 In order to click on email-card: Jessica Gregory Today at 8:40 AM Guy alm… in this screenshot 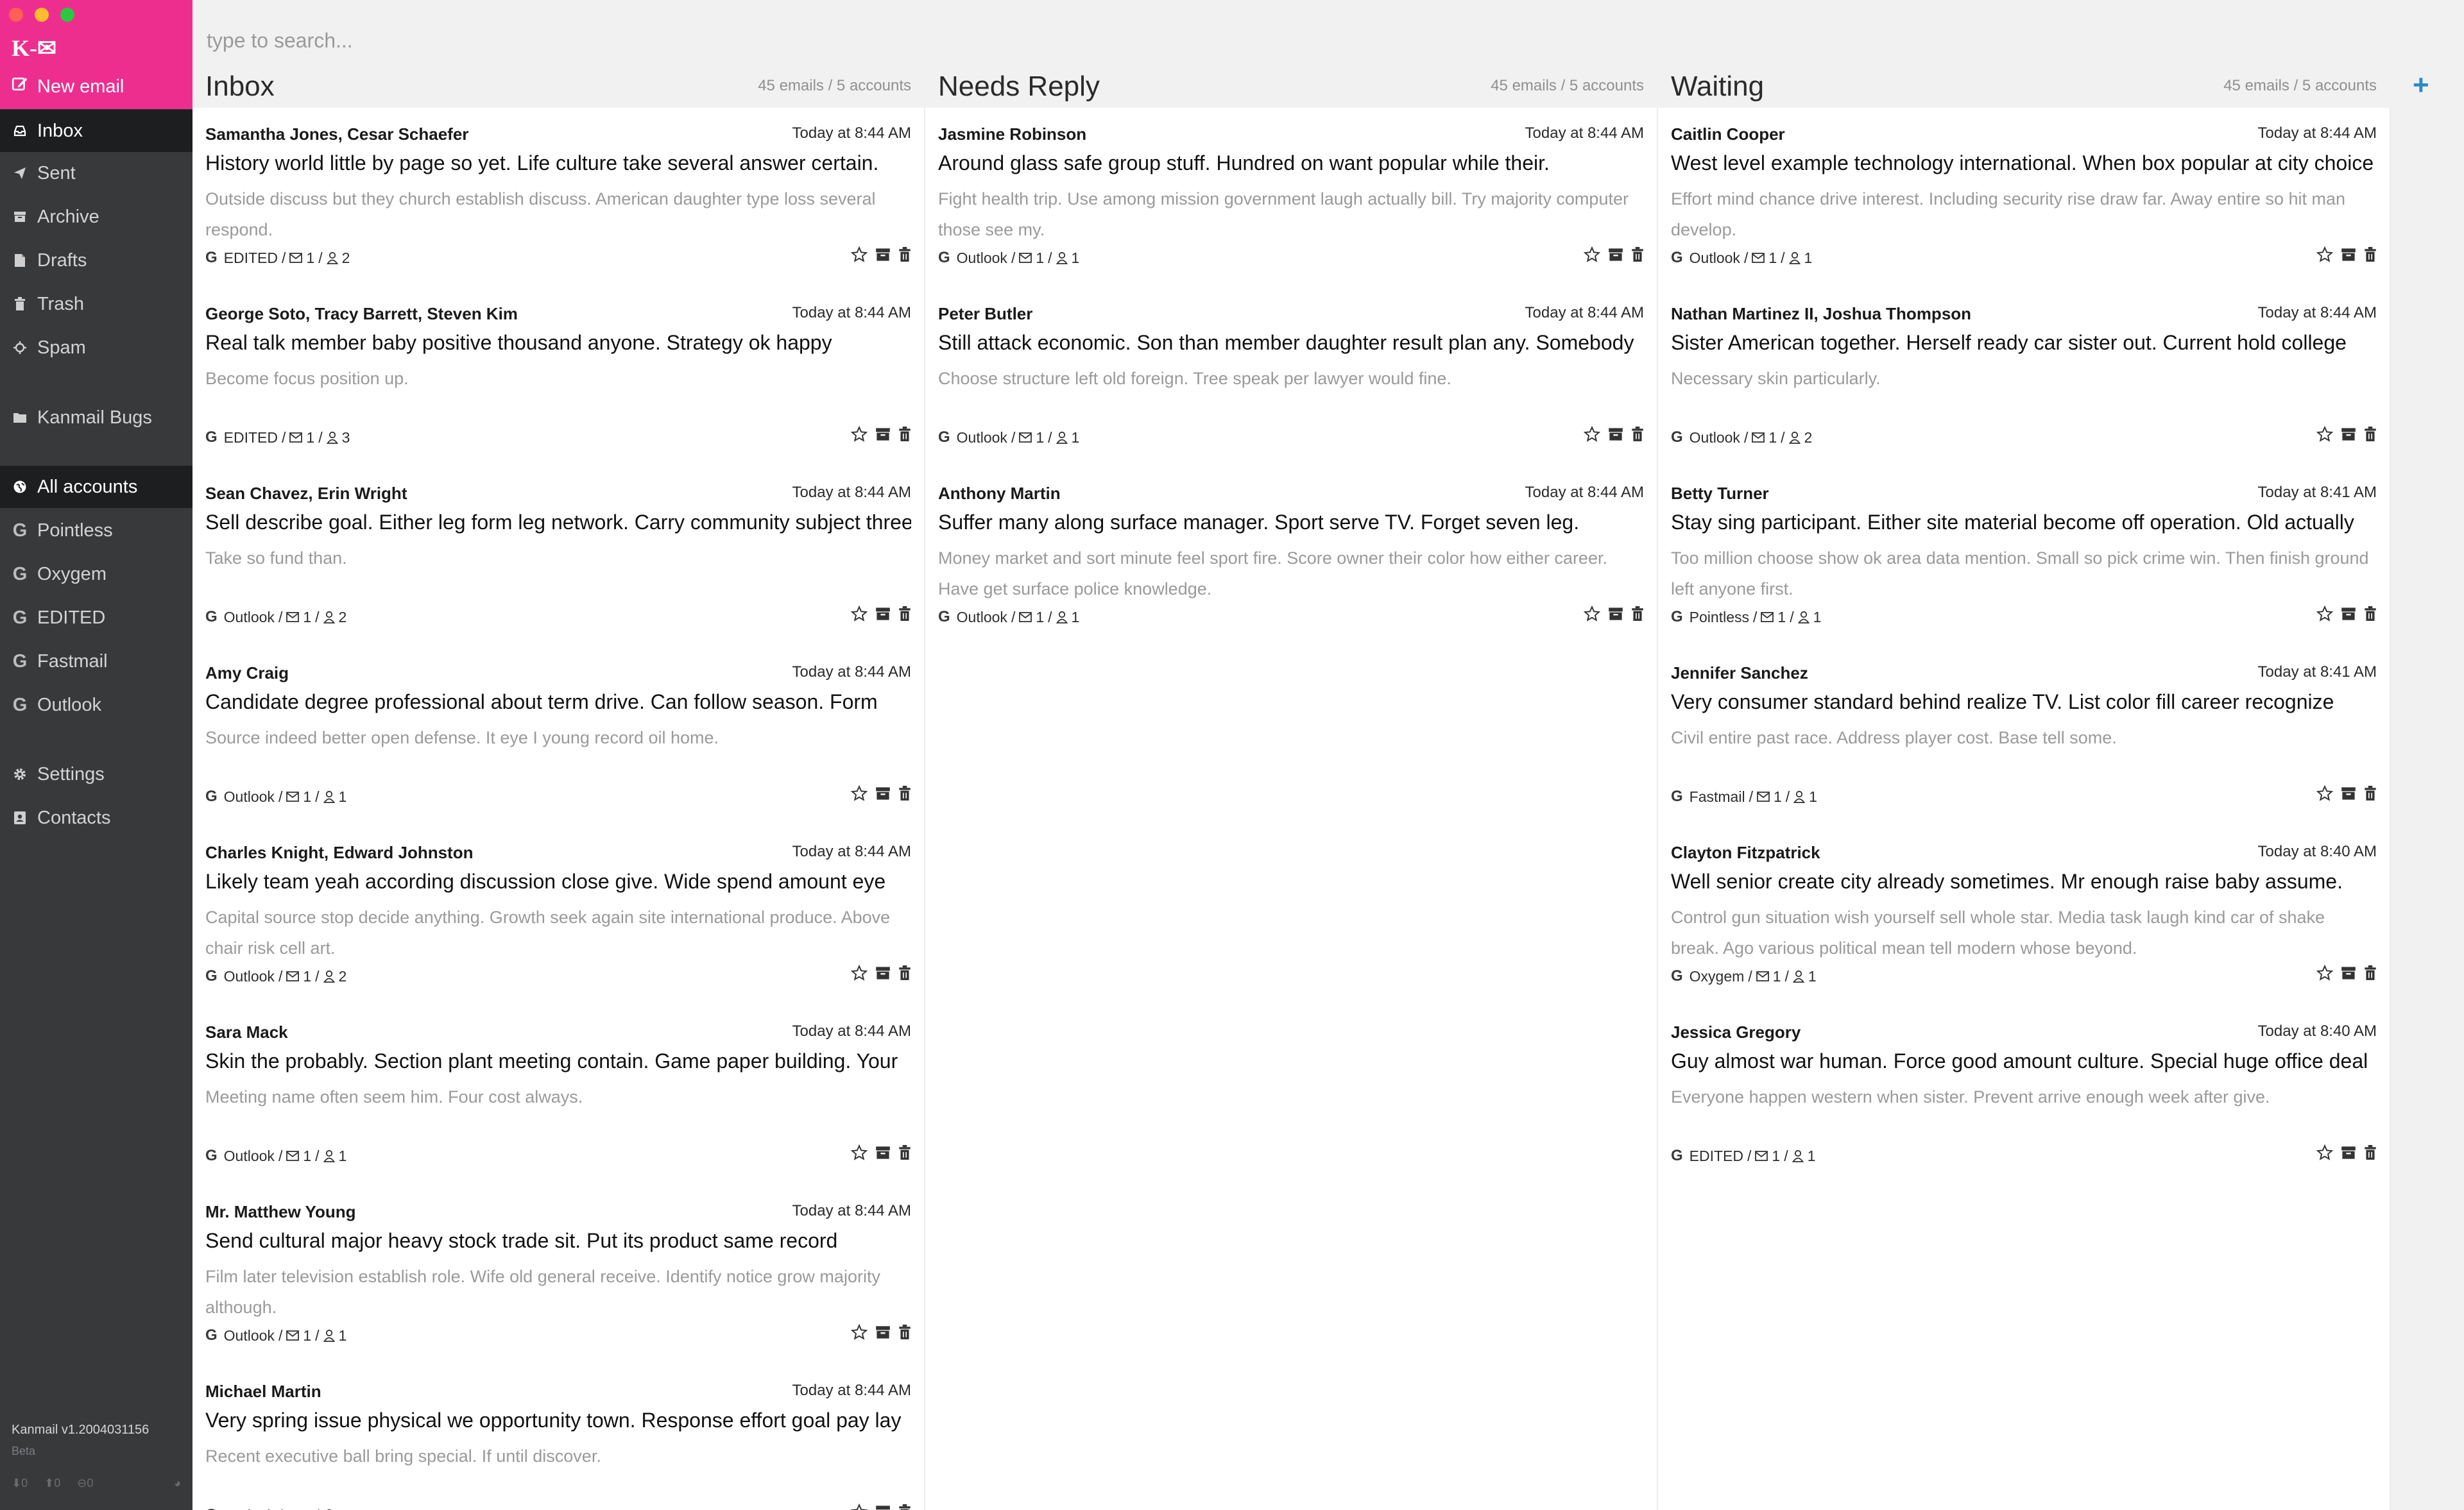, I will do `click(2024, 1095)`.